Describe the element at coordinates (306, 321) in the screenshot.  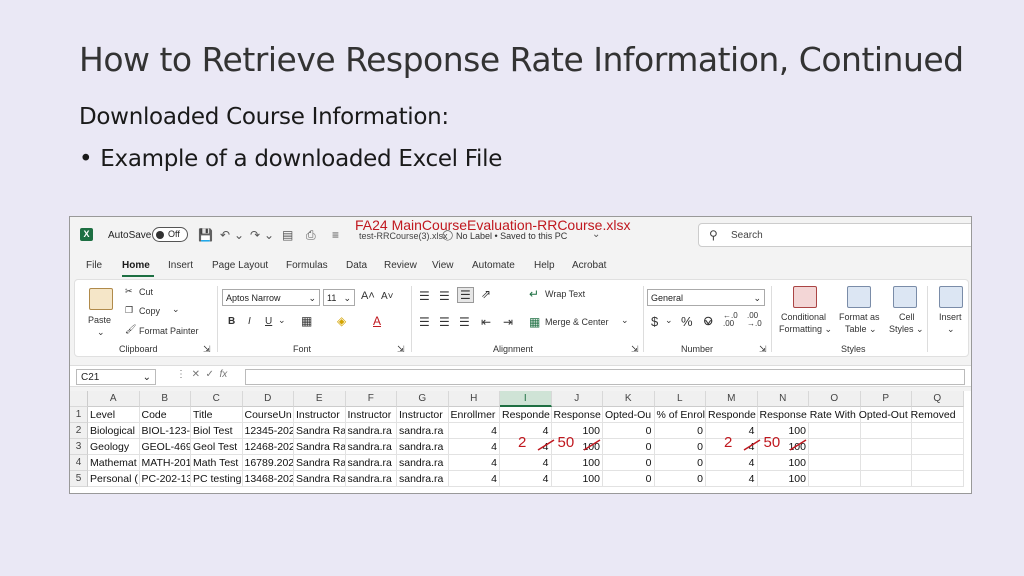
I see `borders-icon: ▦` at that location.